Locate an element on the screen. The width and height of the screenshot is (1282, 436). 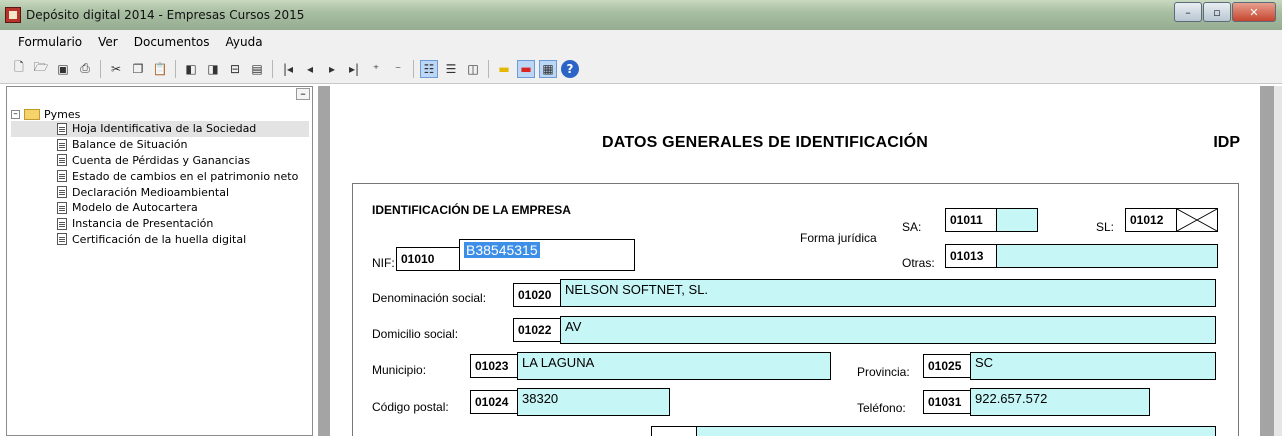
nif-field: B38545315 is located at coordinates (547, 255).